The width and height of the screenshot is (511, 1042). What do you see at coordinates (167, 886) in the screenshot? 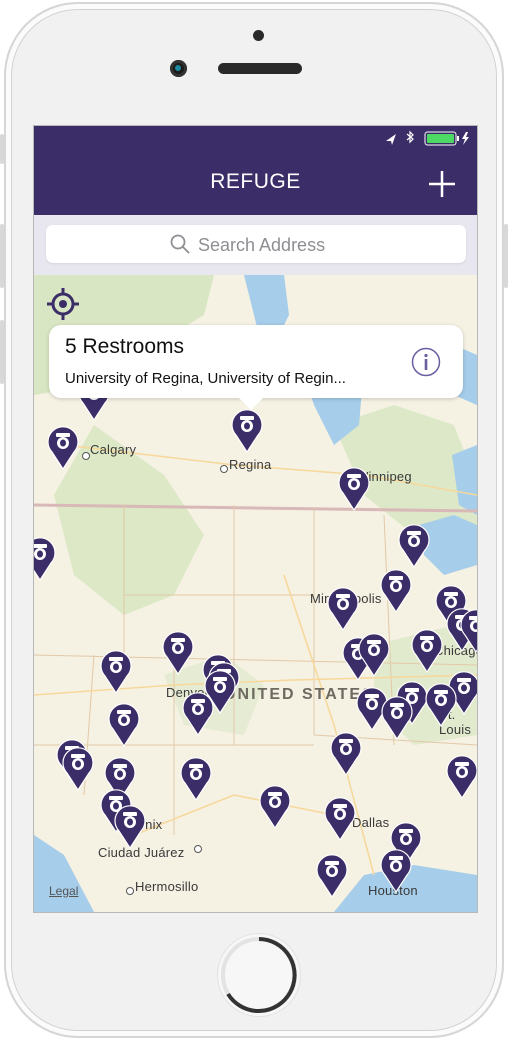
I see `city-label-hermosillo: Hermosillo` at bounding box center [167, 886].